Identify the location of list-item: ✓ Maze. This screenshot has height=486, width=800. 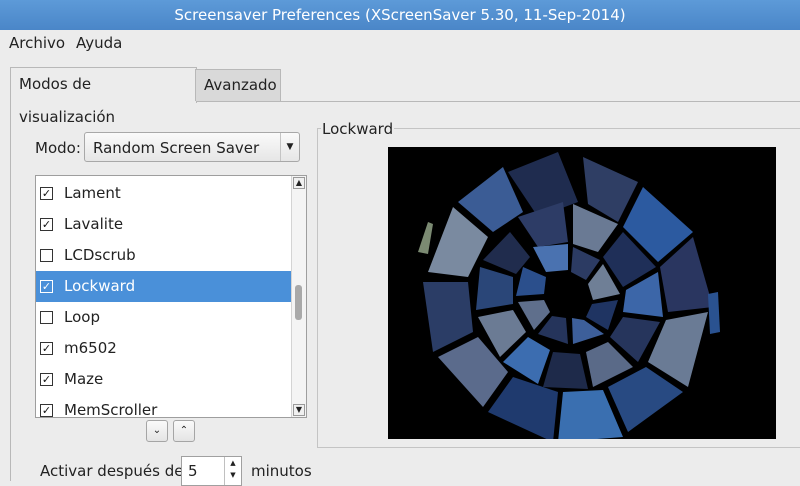
(164, 379).